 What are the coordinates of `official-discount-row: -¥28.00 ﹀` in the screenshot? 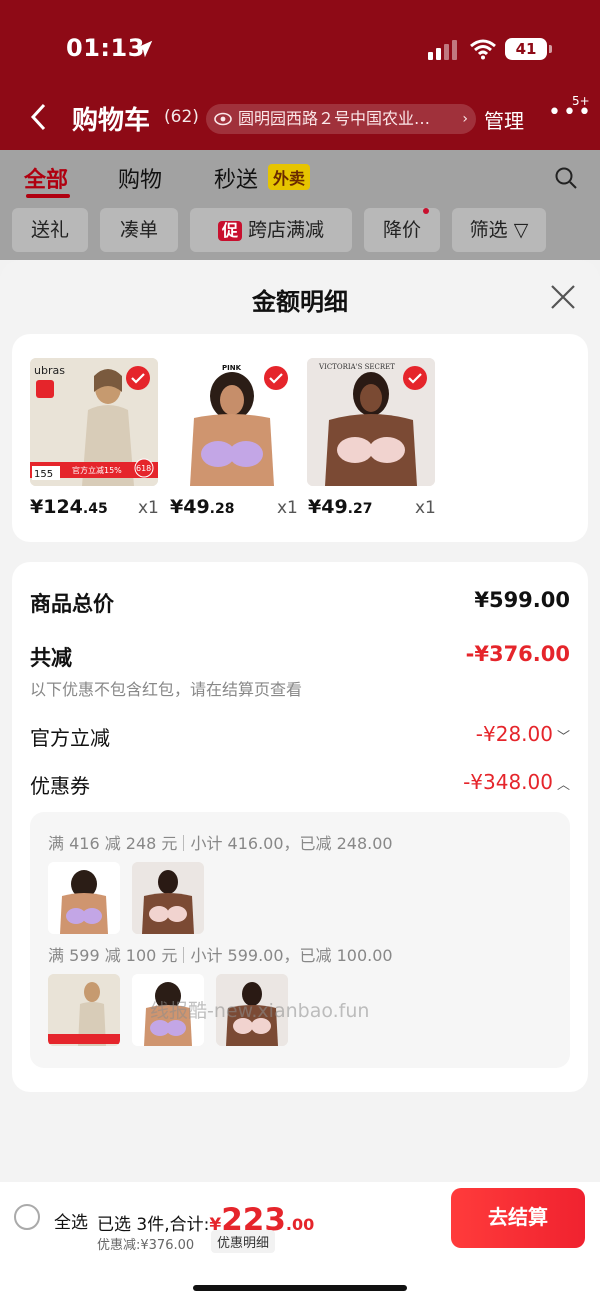 It's located at (523, 734).